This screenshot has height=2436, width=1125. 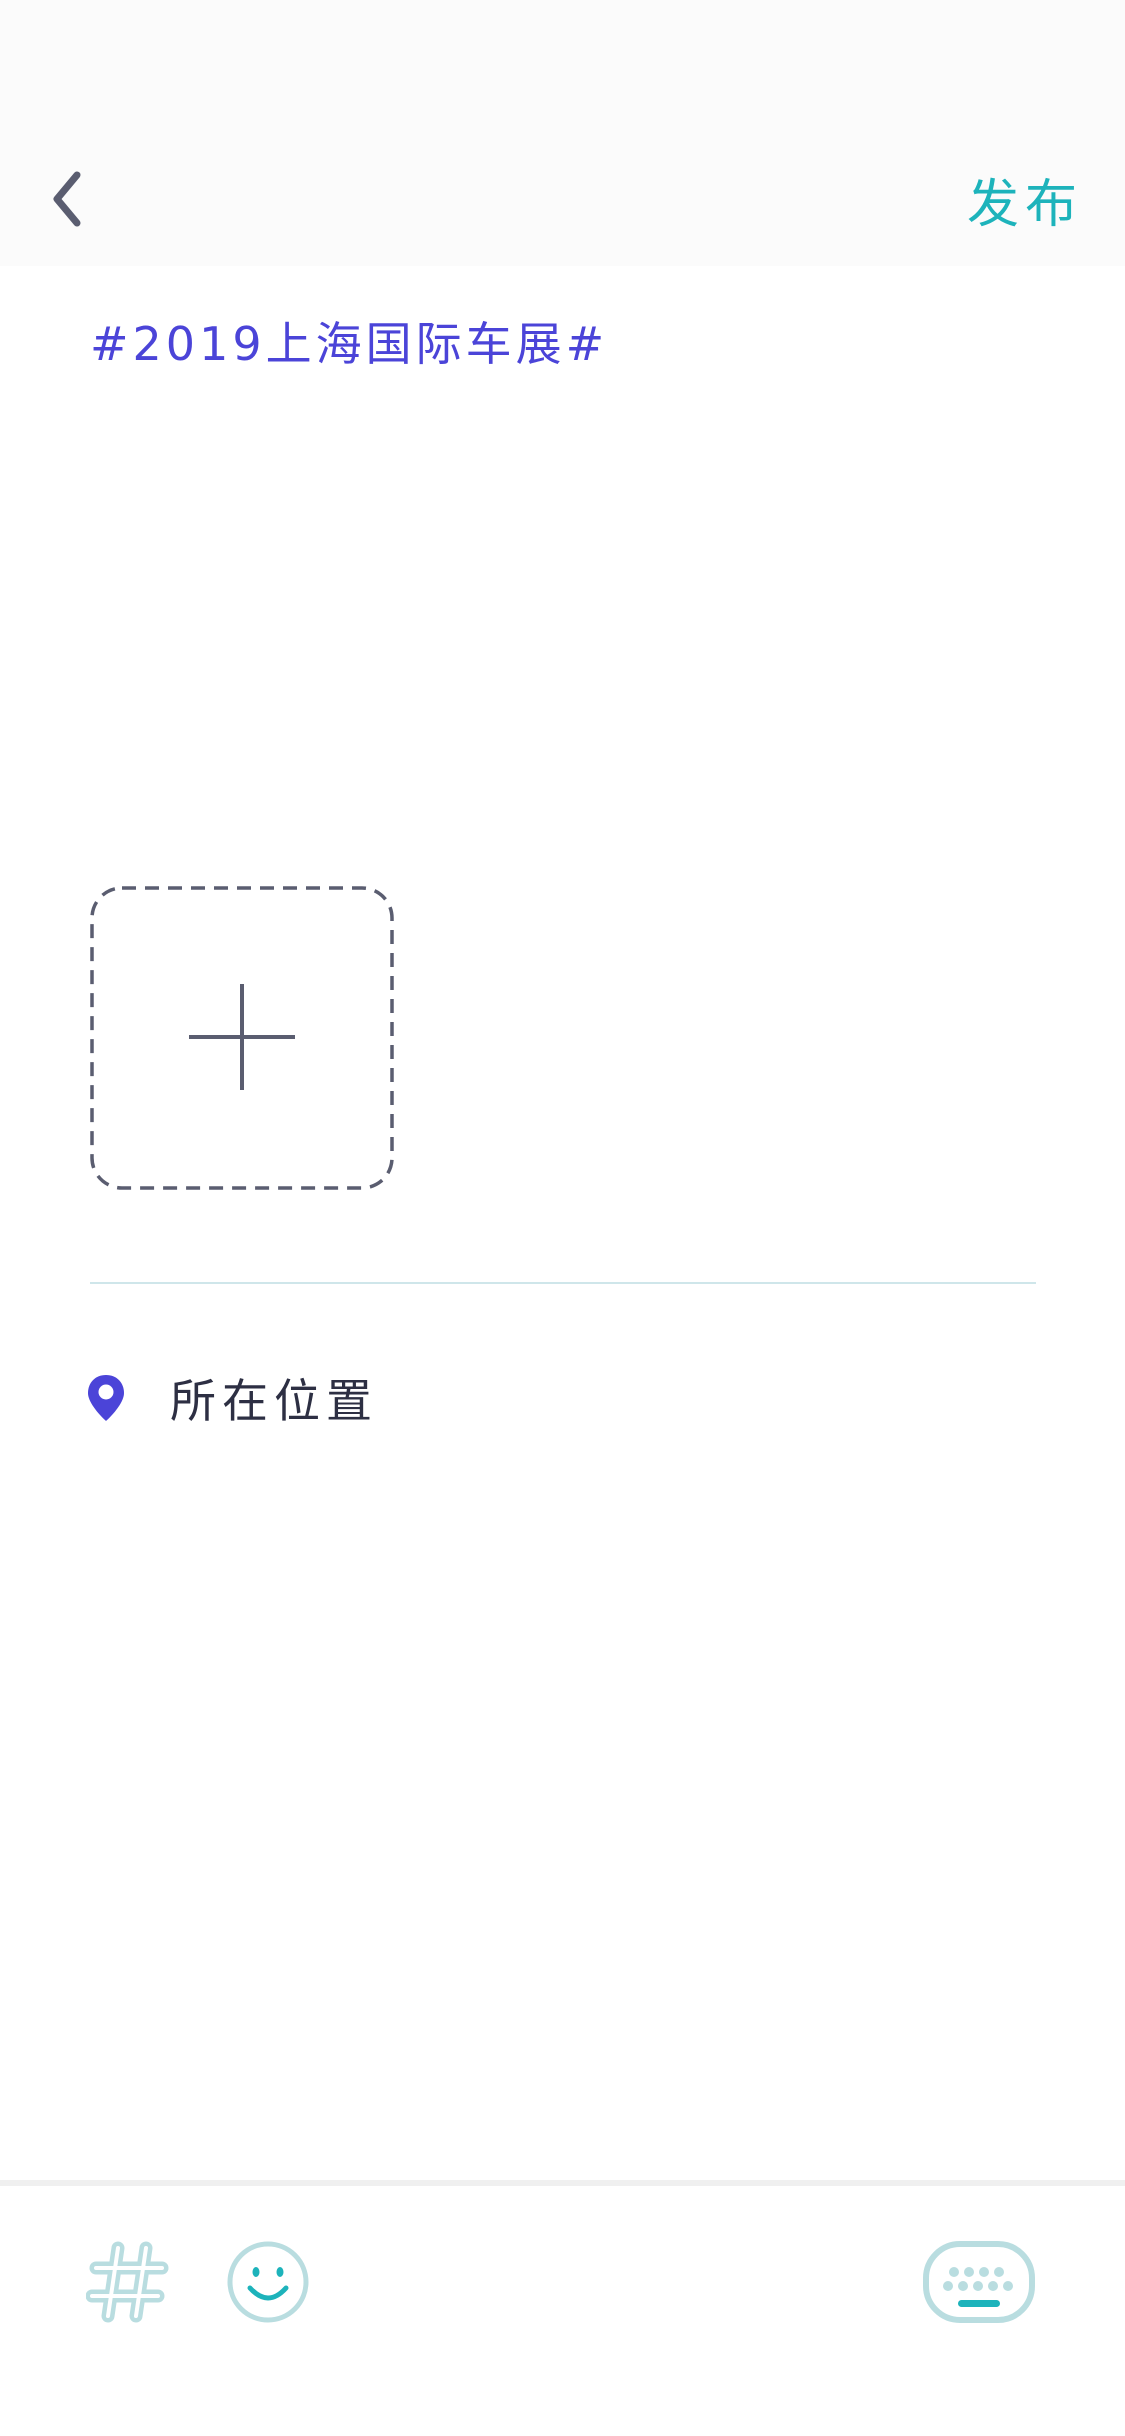 I want to click on add-image-frame, so click(x=242, y=1038).